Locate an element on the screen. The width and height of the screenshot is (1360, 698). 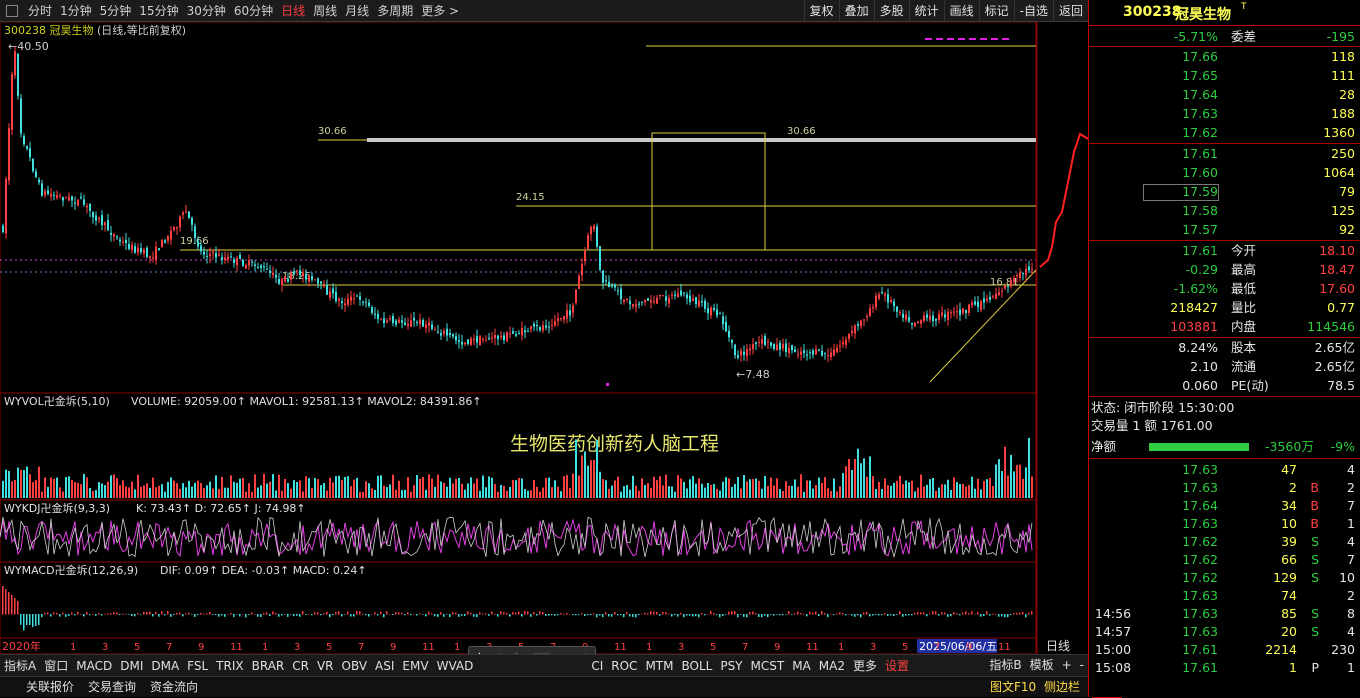
indicator-tab: MTM is located at coordinates (659, 666).